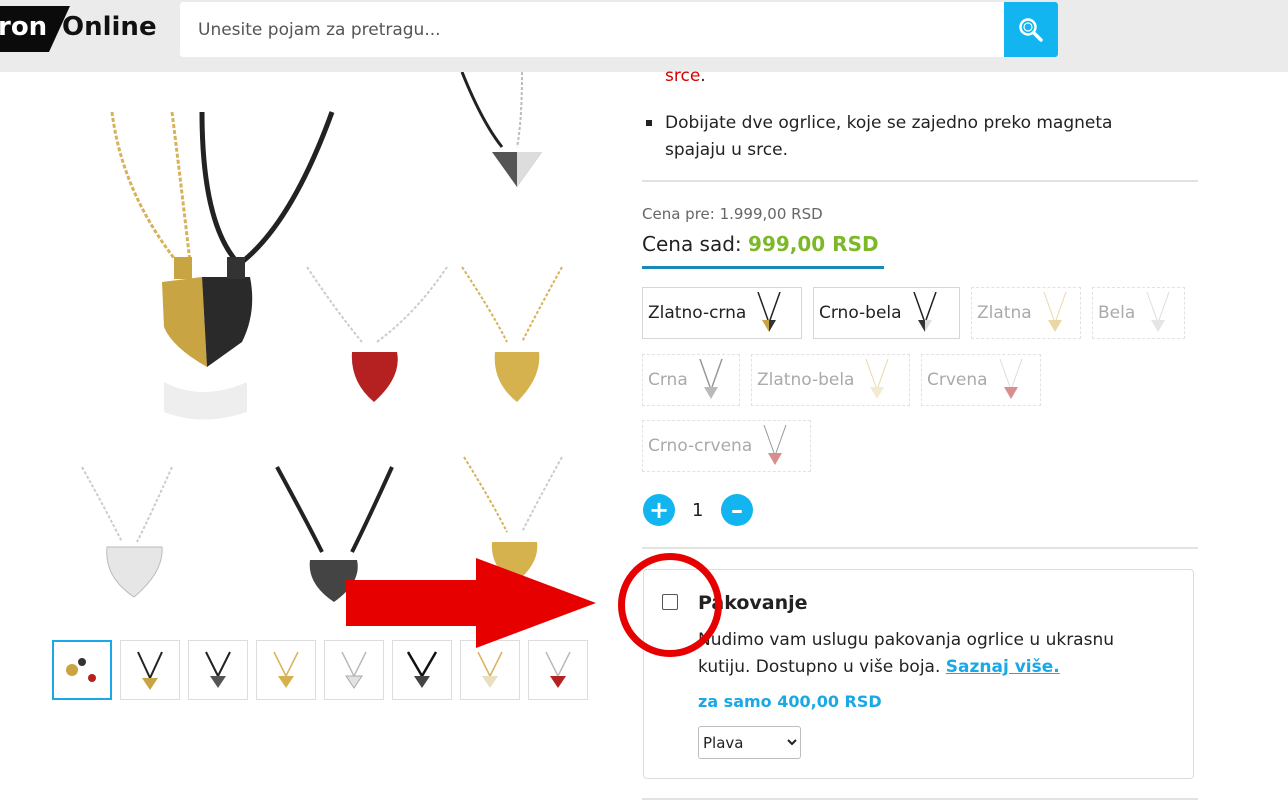 The height and width of the screenshot is (801, 1288). I want to click on red-arrow-annotation, so click(471, 603).